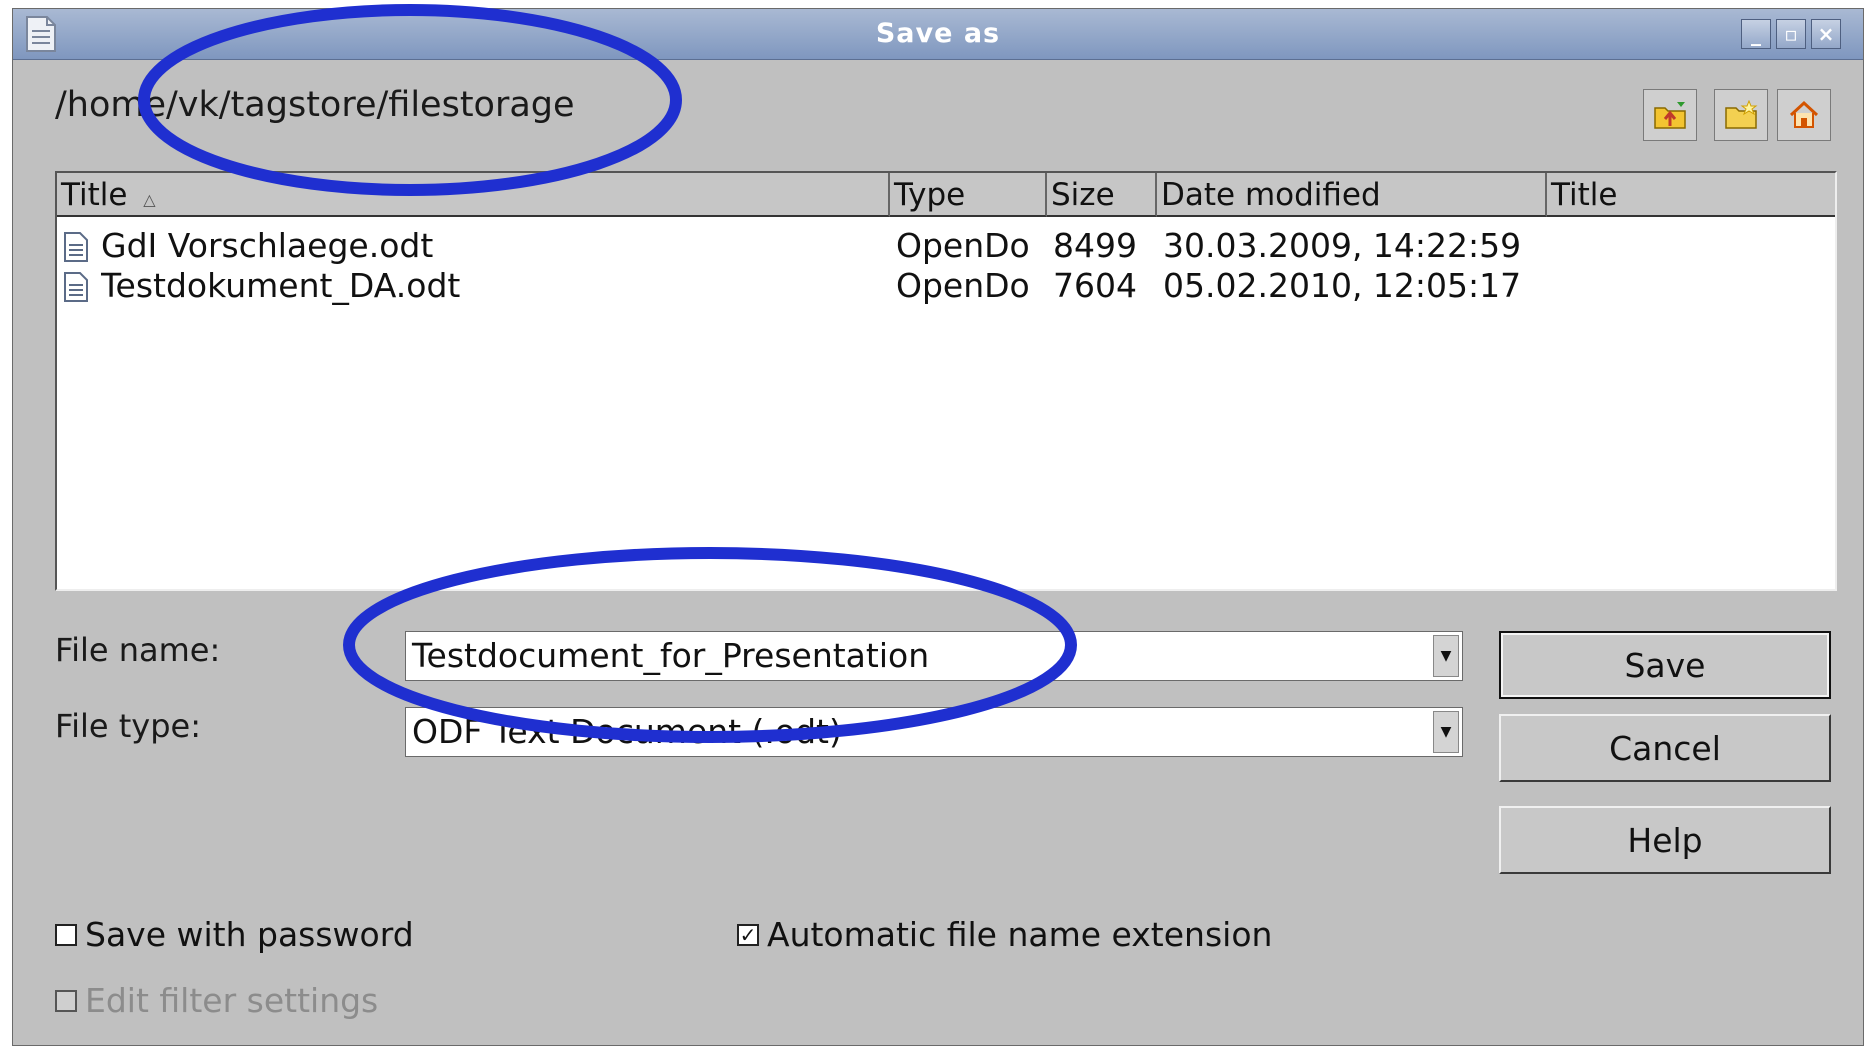 This screenshot has height=1050, width=1875. What do you see at coordinates (748, 934) in the screenshot?
I see `checkmark-icon: ✓` at bounding box center [748, 934].